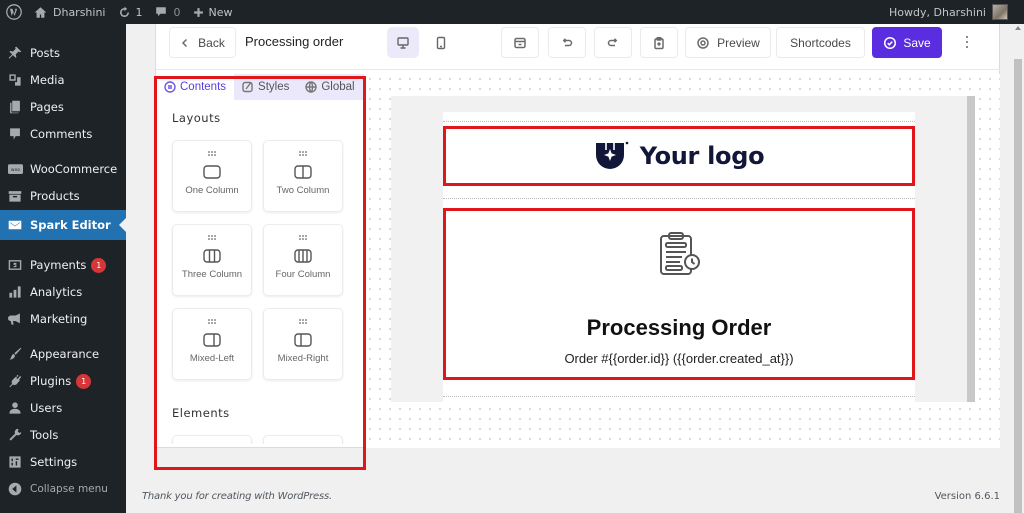  What do you see at coordinates (212, 176) in the screenshot?
I see `layout-one-column: One Column` at bounding box center [212, 176].